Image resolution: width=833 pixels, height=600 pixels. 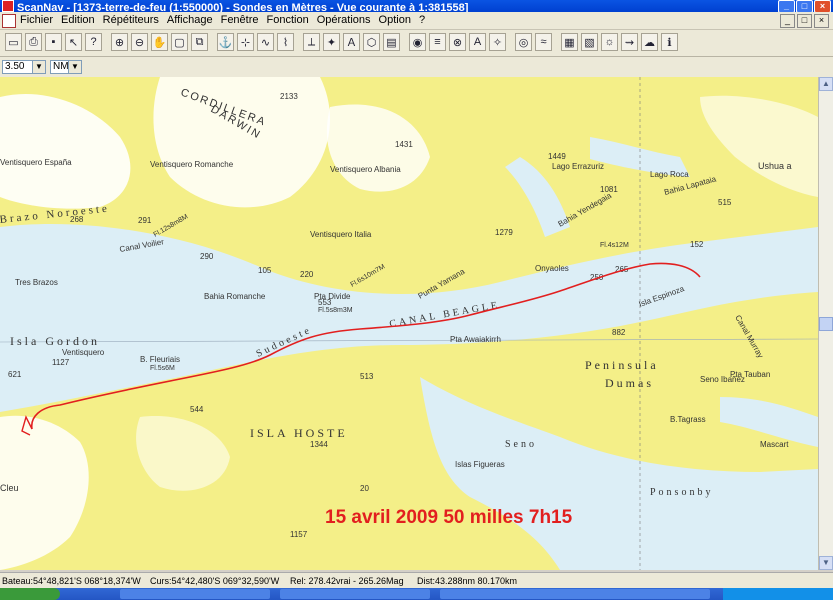 What do you see at coordinates (289, 96) in the screenshot?
I see `sounding-2133: 2133` at bounding box center [289, 96].